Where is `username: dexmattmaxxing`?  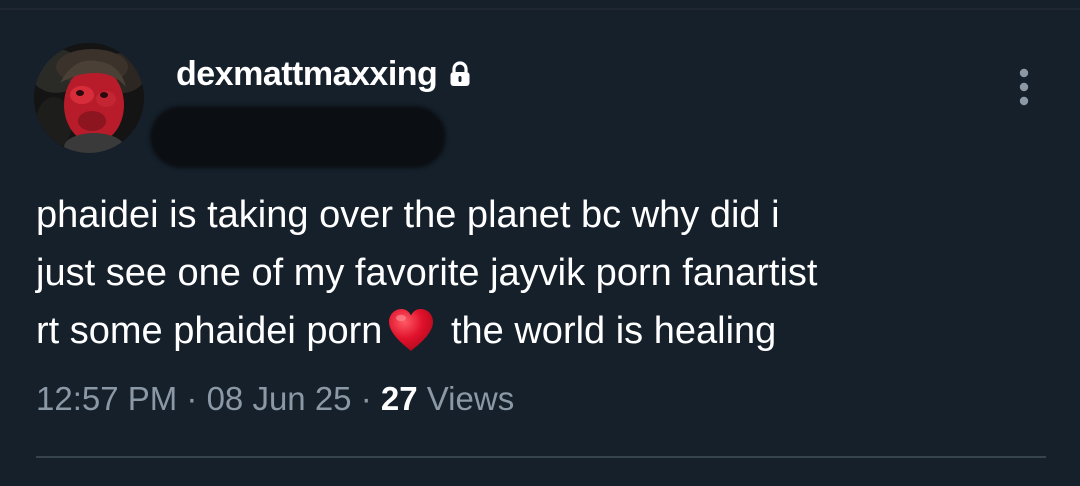 username: dexmattmaxxing is located at coordinates (307, 74).